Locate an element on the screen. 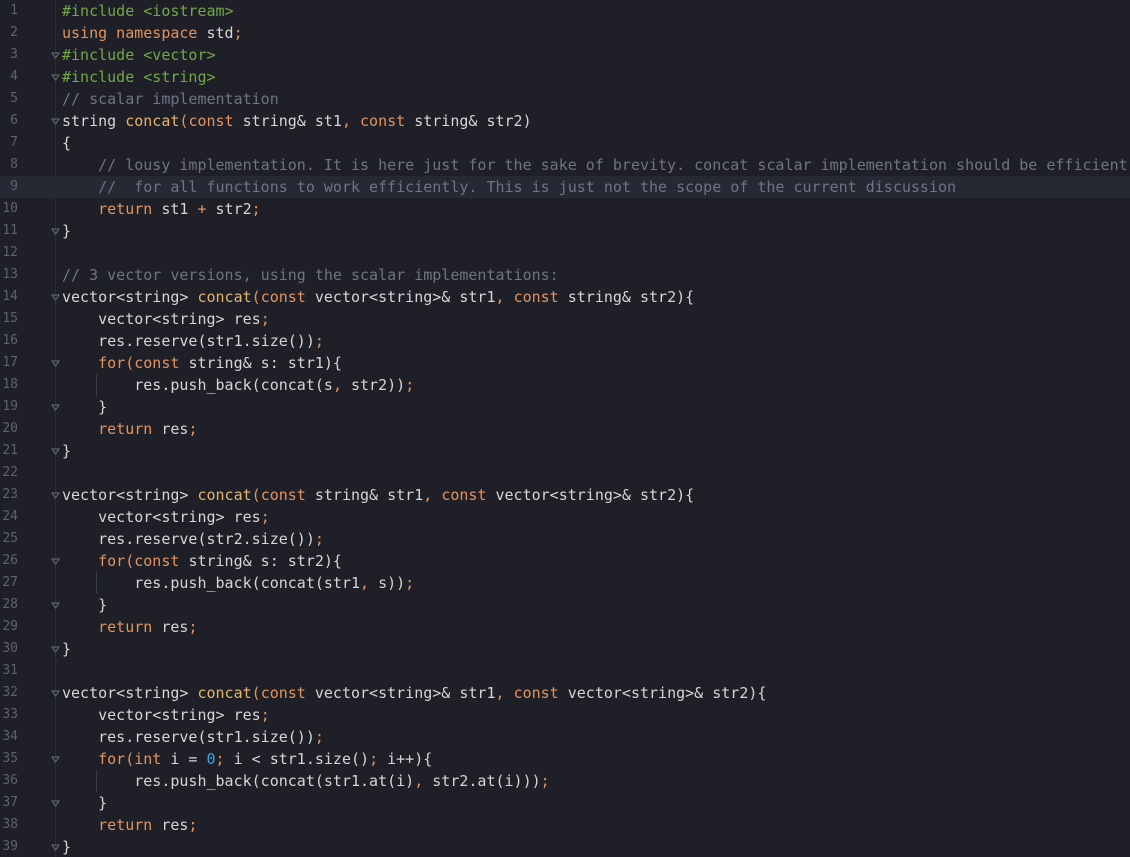  code-token: str2 is located at coordinates (233, 209).